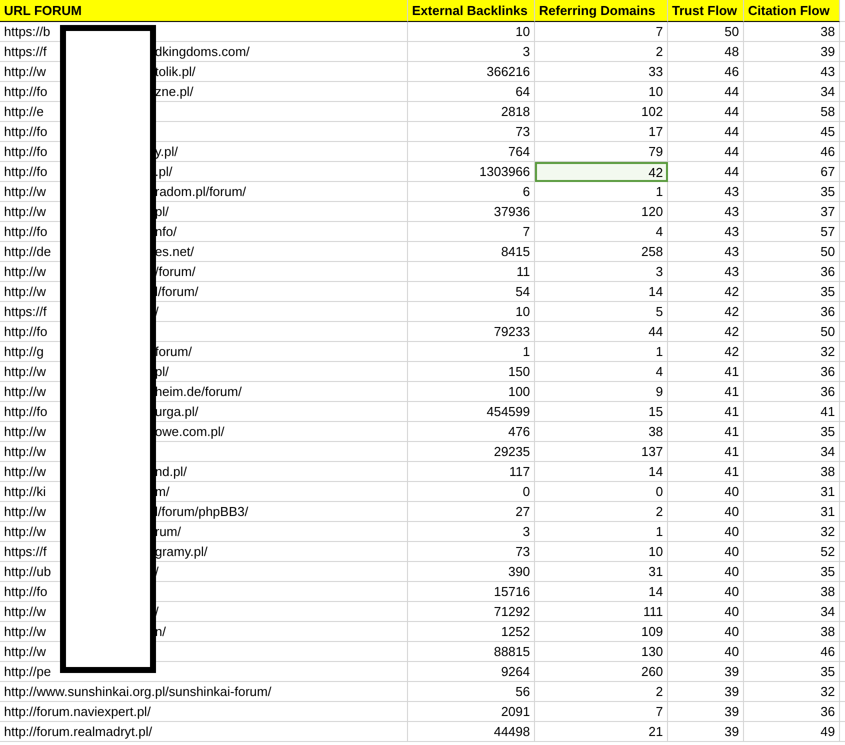 The image size is (845, 745). What do you see at coordinates (471, 112) in the screenshot?
I see `table-cell: 2818` at bounding box center [471, 112].